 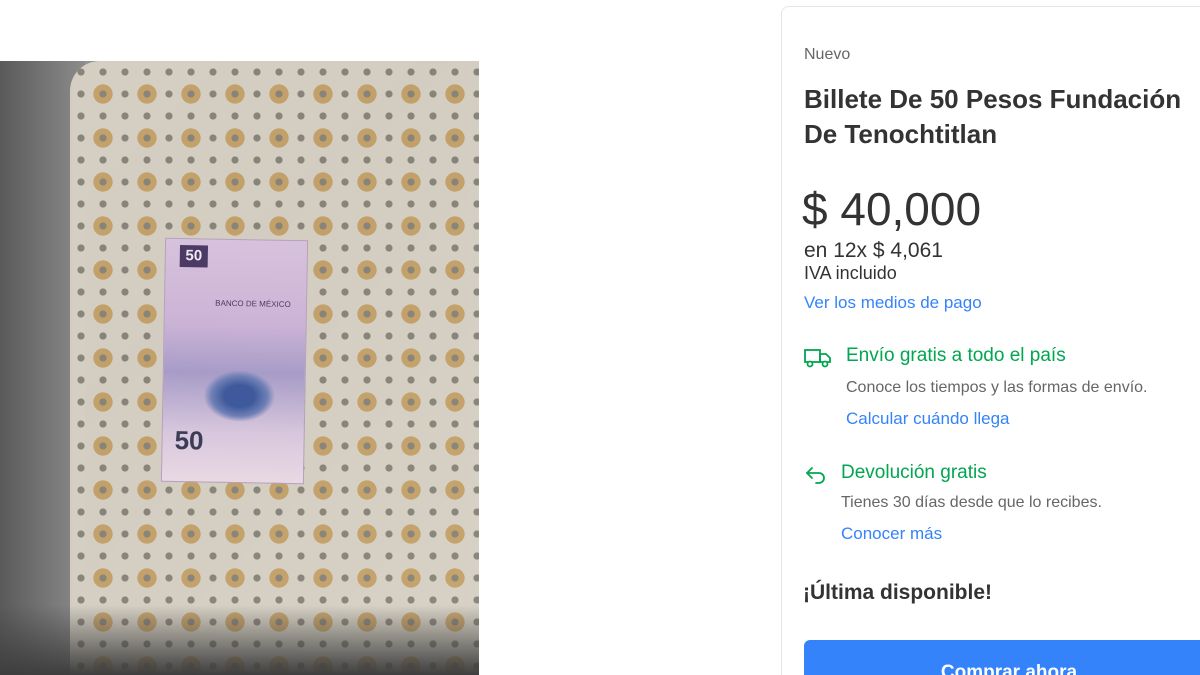 What do you see at coordinates (850, 273) in the screenshot?
I see `tax-note: IVA incluido` at bounding box center [850, 273].